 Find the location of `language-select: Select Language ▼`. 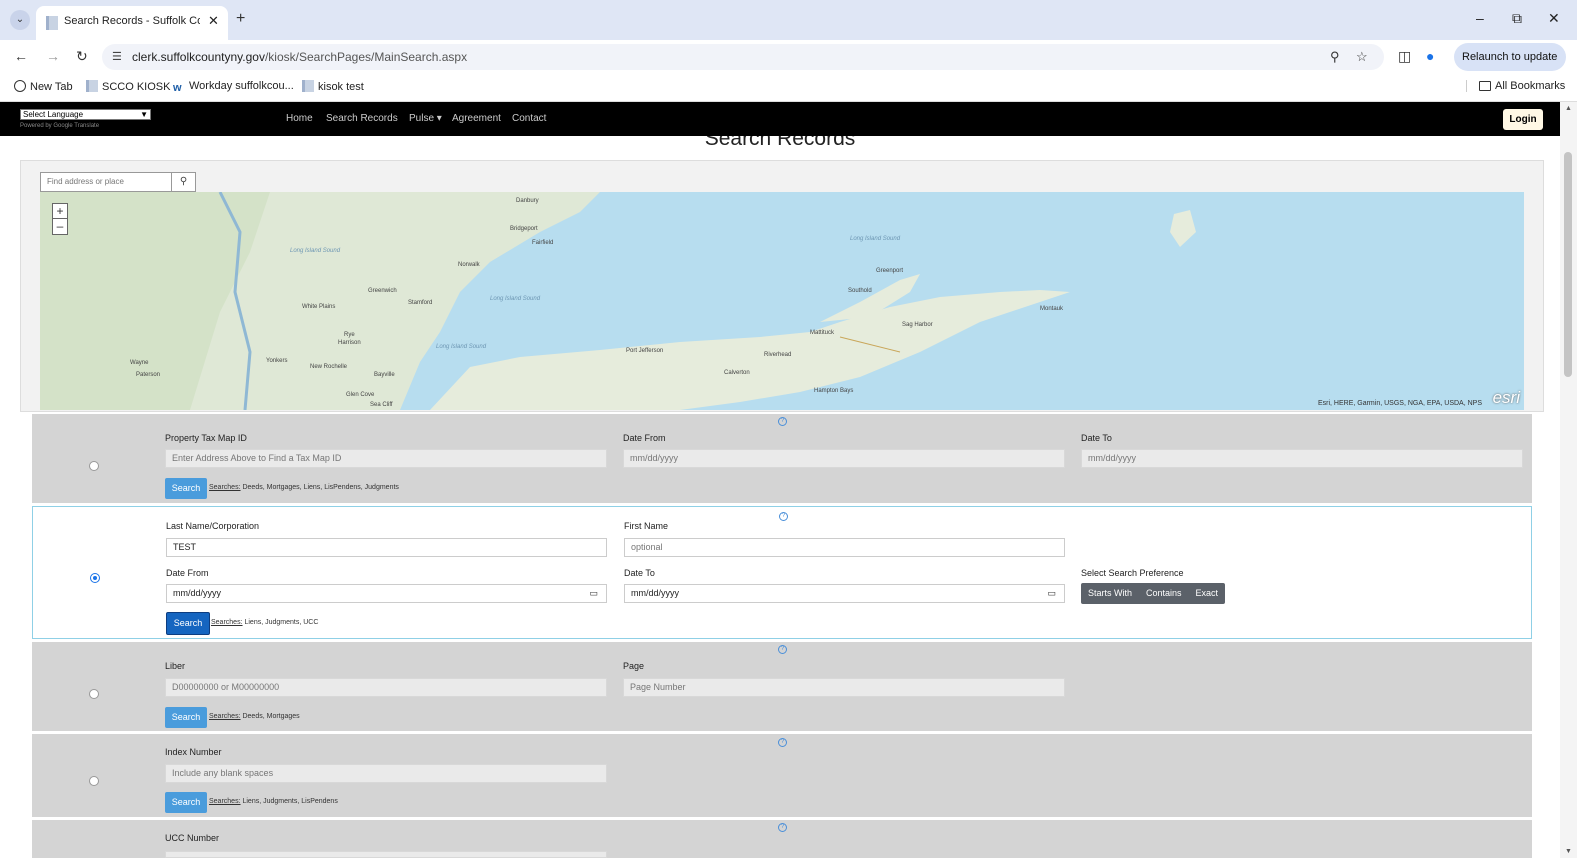

language-select: Select Language ▼ is located at coordinates (85, 114).